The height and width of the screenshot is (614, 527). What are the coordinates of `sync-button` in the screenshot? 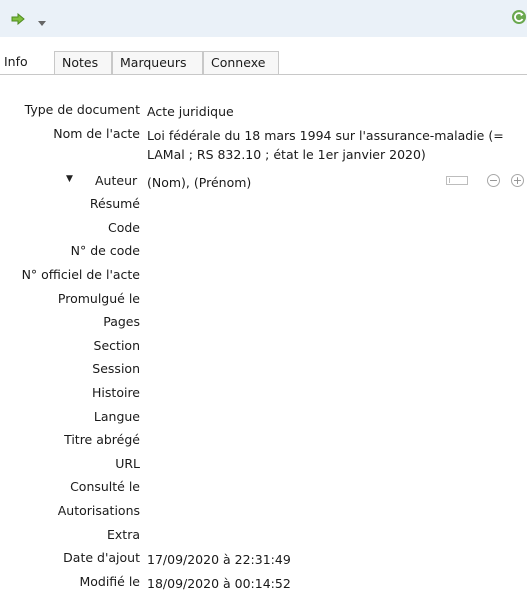 It's located at (519, 18).